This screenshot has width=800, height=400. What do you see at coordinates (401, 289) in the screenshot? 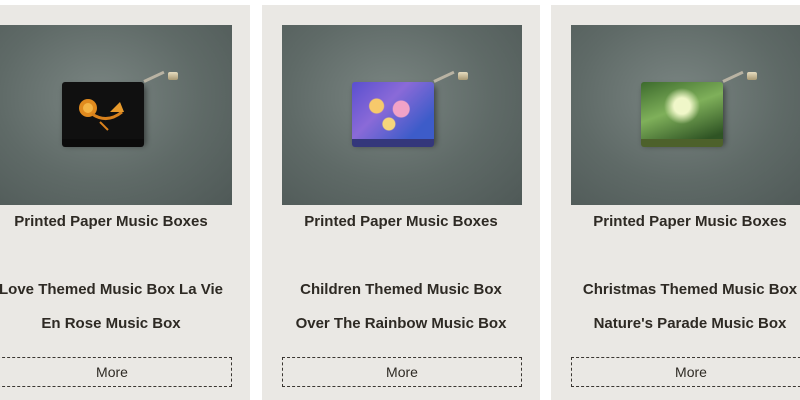
I see `product-title-line: Children Themed Music Box` at bounding box center [401, 289].